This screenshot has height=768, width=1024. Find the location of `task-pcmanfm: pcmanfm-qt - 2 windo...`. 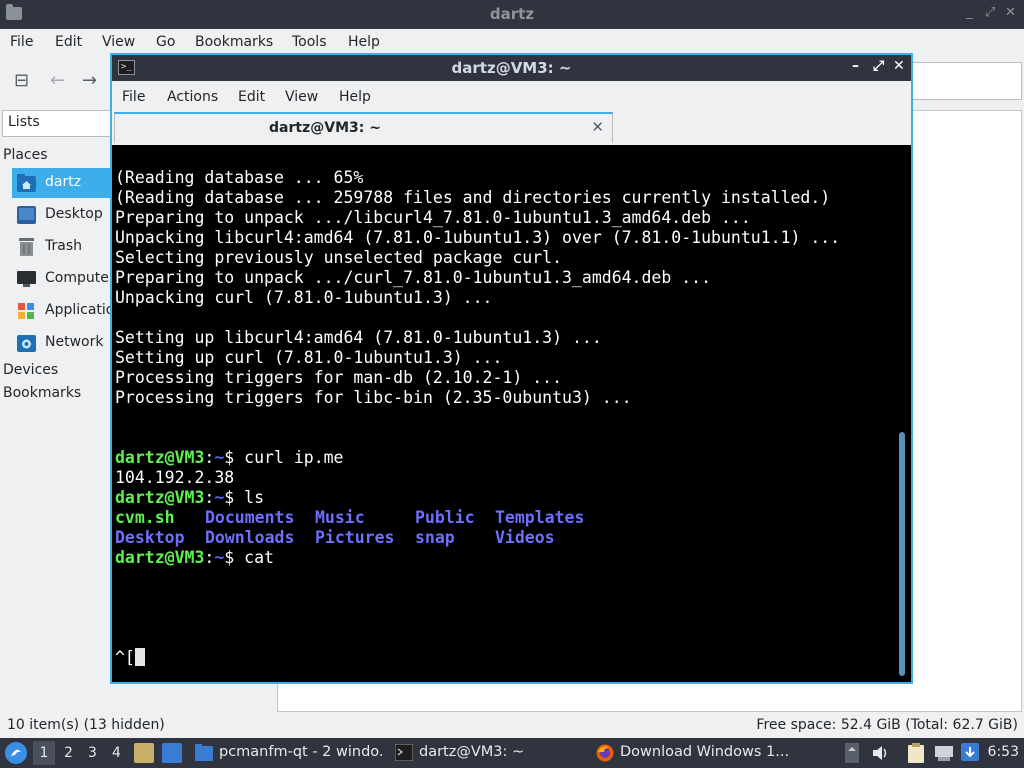

task-pcmanfm: pcmanfm-qt - 2 windo... is located at coordinates (290, 753).